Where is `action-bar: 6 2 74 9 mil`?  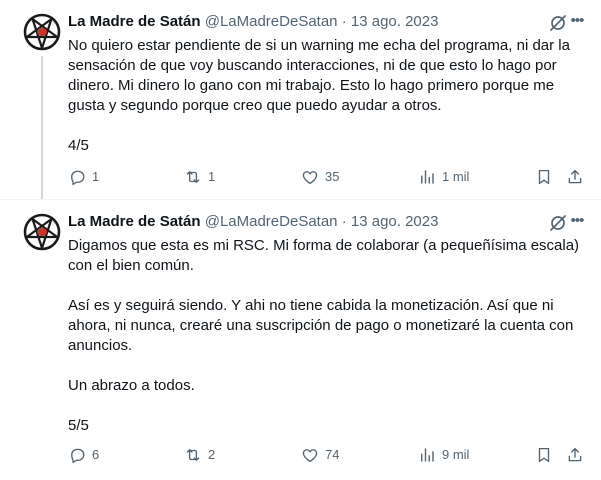 action-bar: 6 2 74 9 mil is located at coordinates (323, 455).